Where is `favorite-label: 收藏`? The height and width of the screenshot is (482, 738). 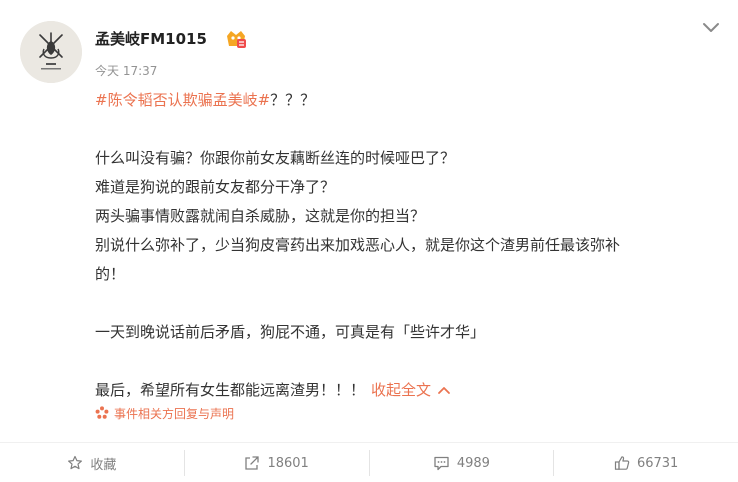 favorite-label: 收藏 is located at coordinates (103, 465).